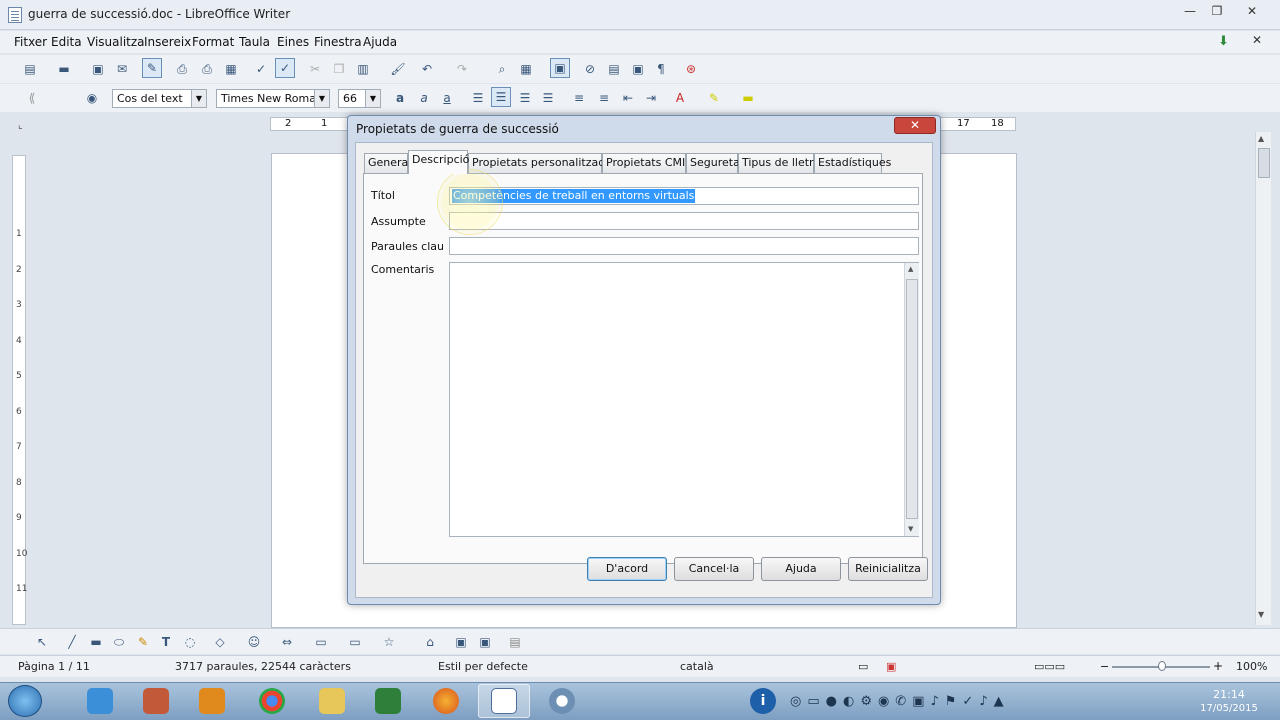  Describe the element at coordinates (427, 69) in the screenshot. I see `undo-icon: ↶` at that location.